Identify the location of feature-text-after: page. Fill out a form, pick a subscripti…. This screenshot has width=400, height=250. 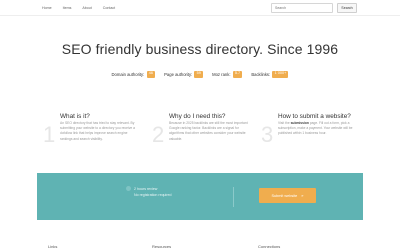
(315, 128).